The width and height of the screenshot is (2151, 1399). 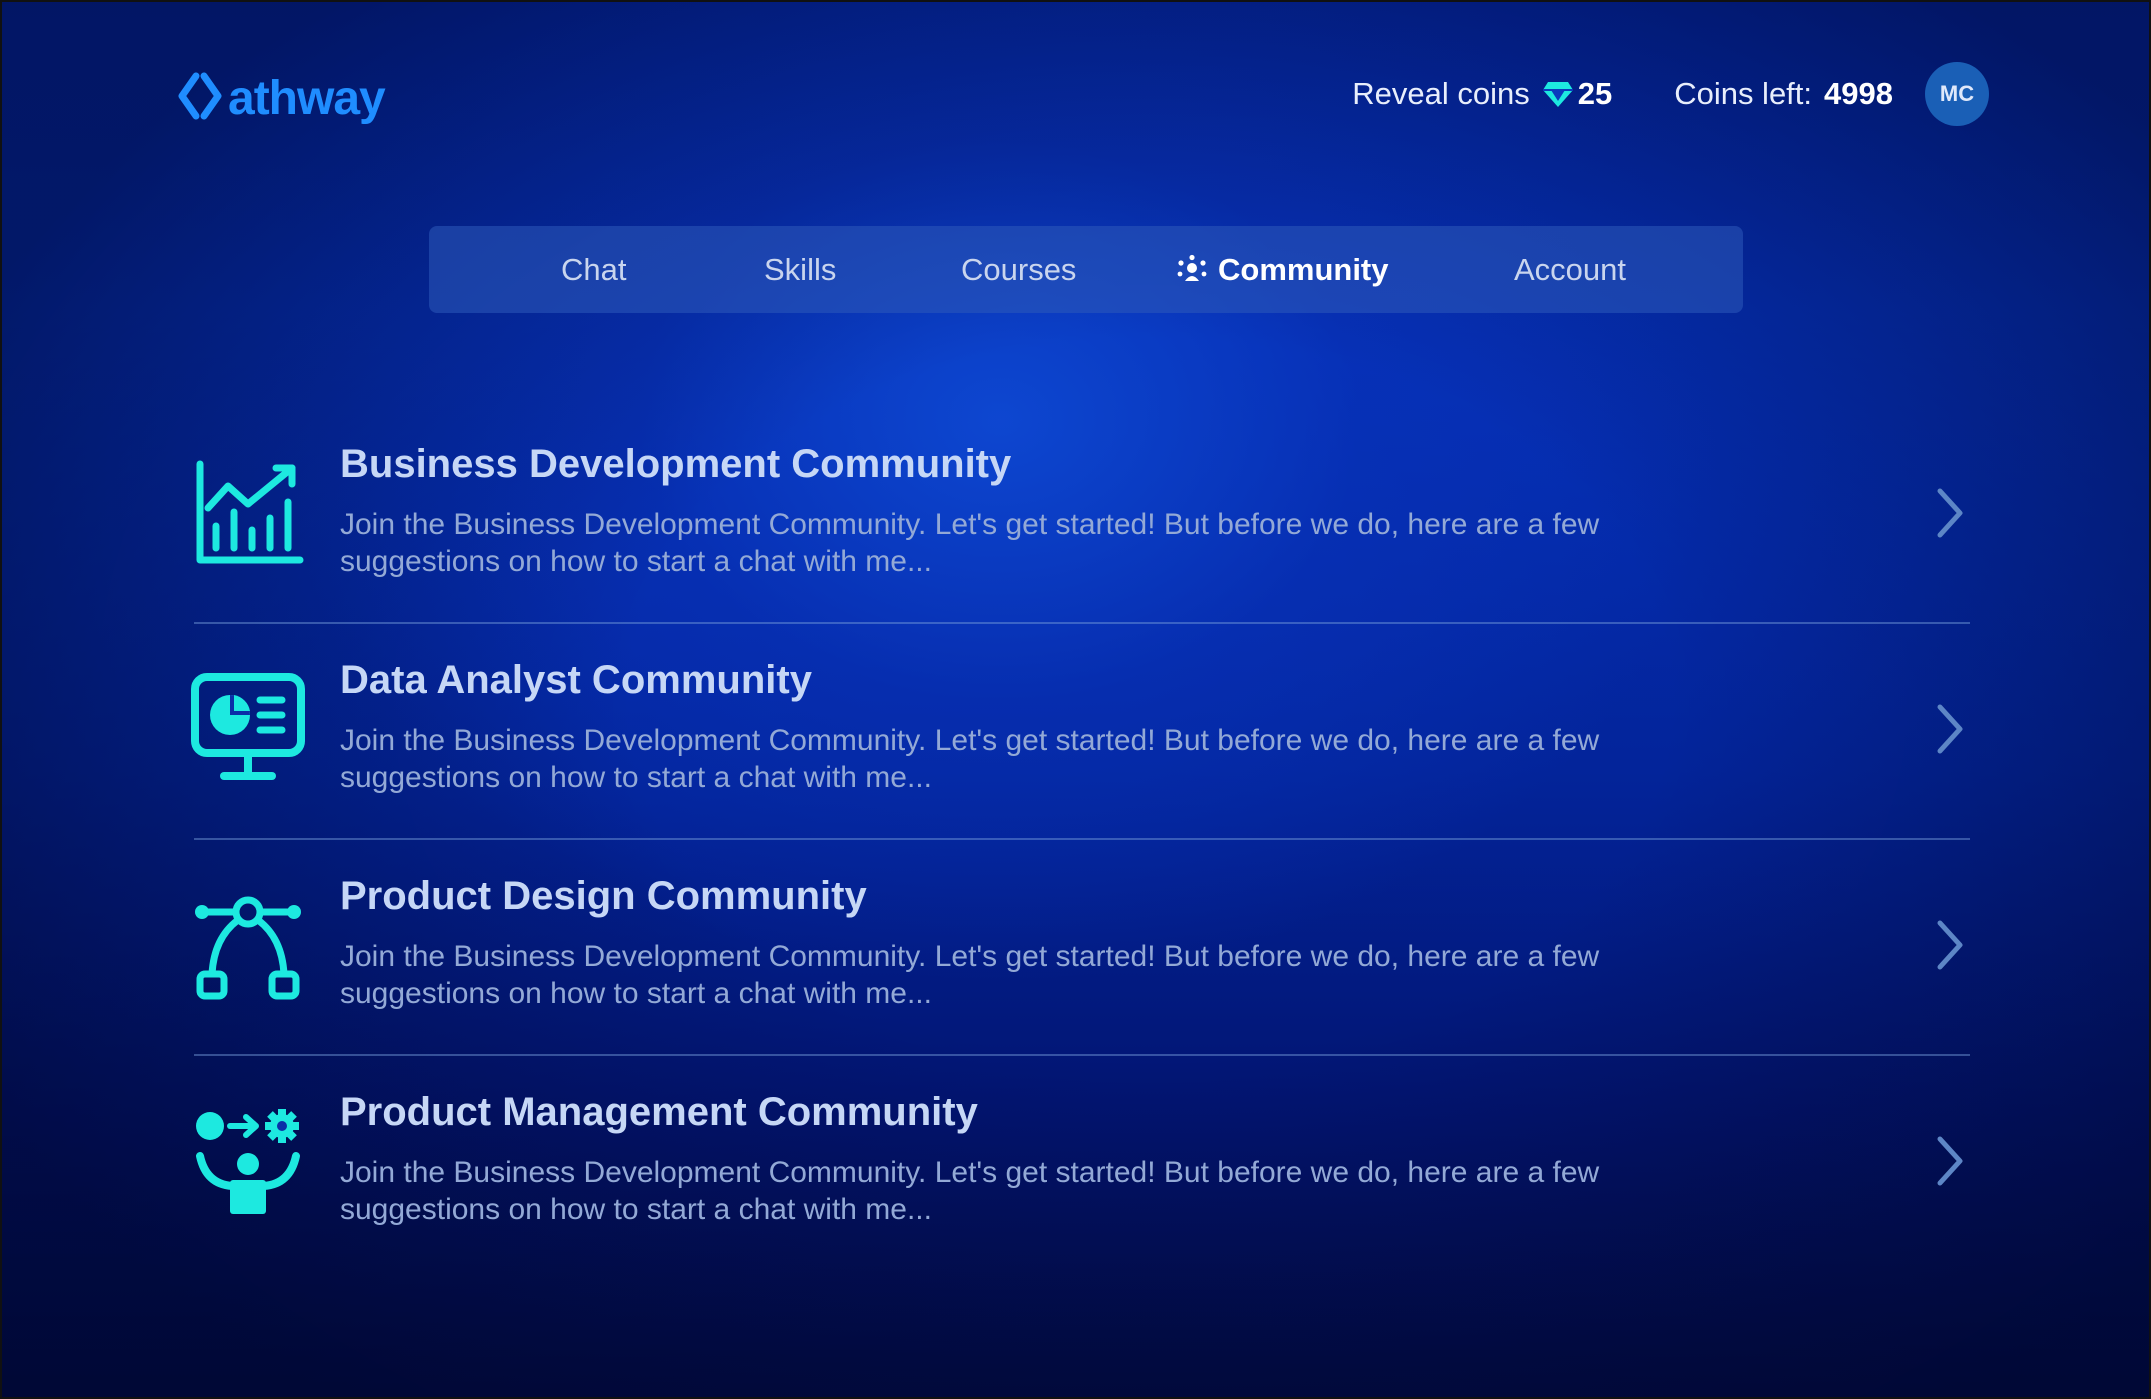 What do you see at coordinates (1192, 267) in the screenshot?
I see `community-icon` at bounding box center [1192, 267].